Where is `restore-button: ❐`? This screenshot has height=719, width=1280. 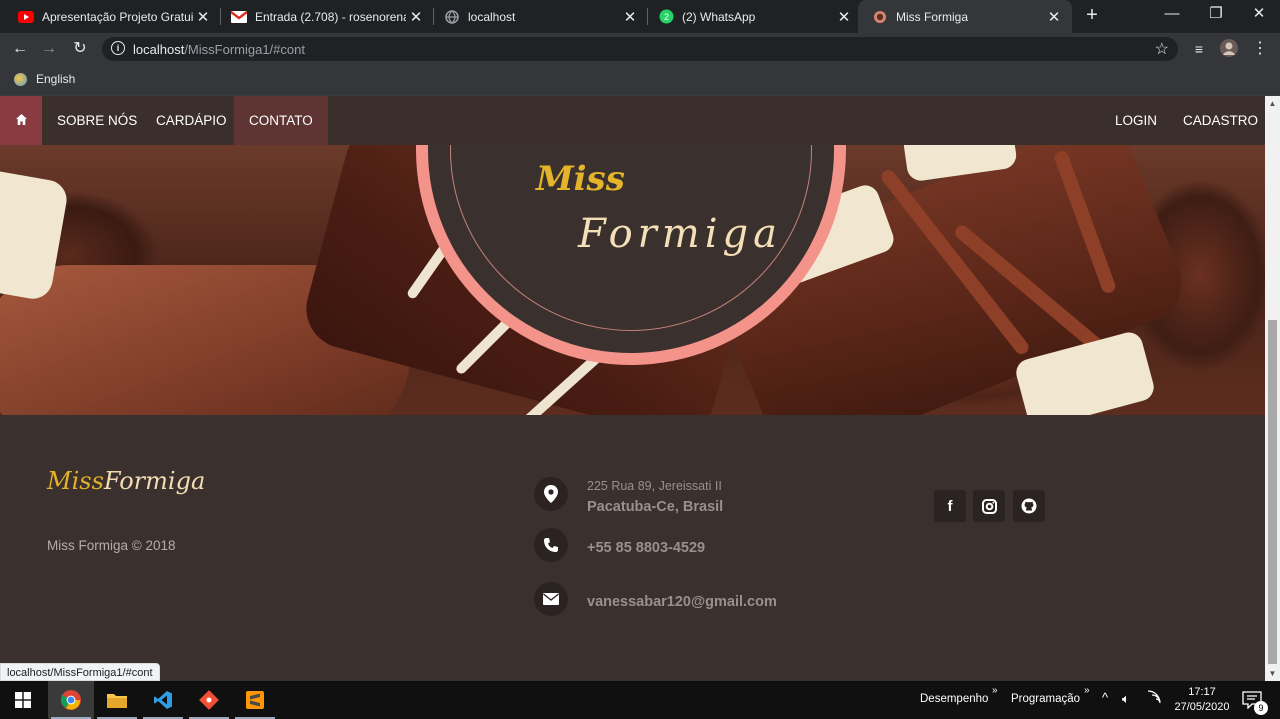
restore-button: ❐ is located at coordinates (1216, 15).